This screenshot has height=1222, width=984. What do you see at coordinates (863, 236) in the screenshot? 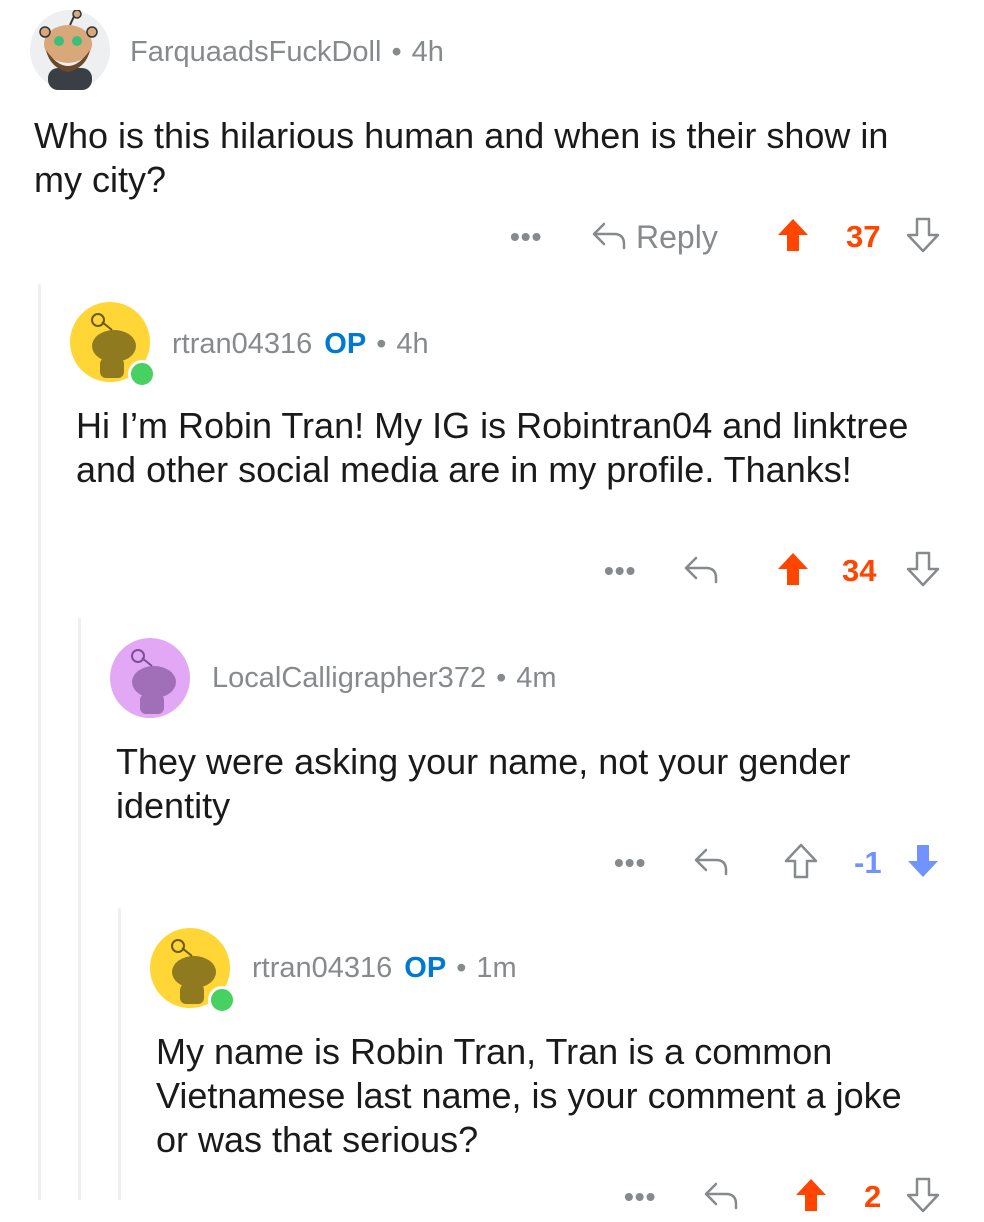
I see `vote-score: 37` at bounding box center [863, 236].